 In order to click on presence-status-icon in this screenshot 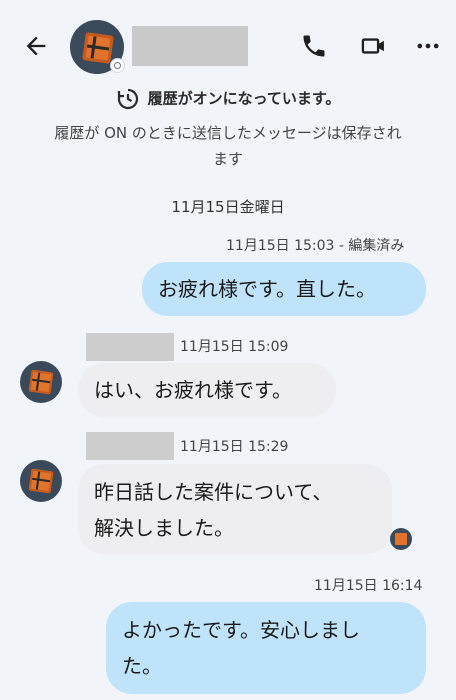, I will do `click(117, 65)`.